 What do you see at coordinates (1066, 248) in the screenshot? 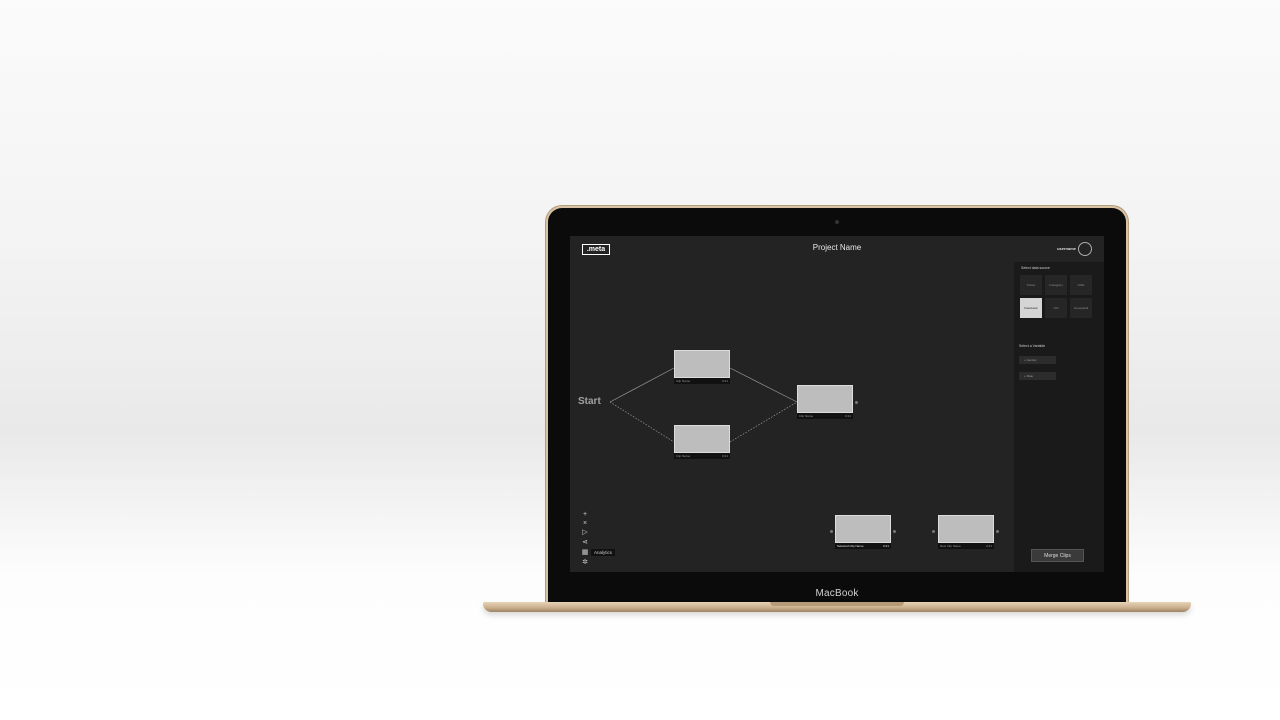
I see `username: username` at bounding box center [1066, 248].